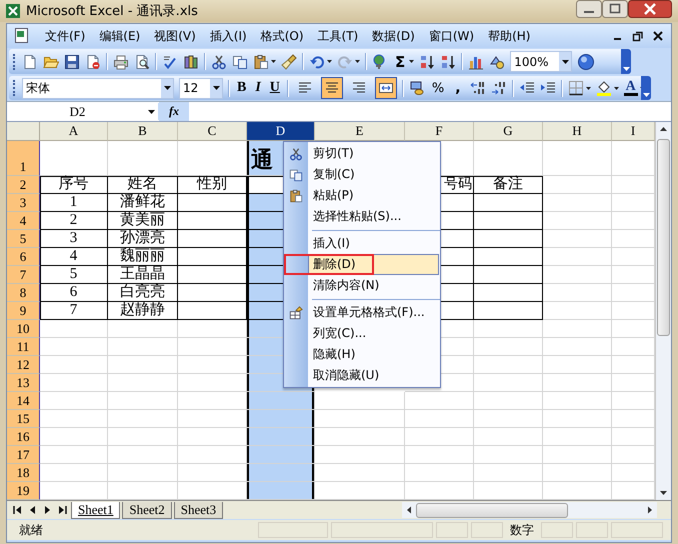 This screenshot has width=678, height=544. What do you see at coordinates (23, 365) in the screenshot?
I see `row-header: 12` at bounding box center [23, 365].